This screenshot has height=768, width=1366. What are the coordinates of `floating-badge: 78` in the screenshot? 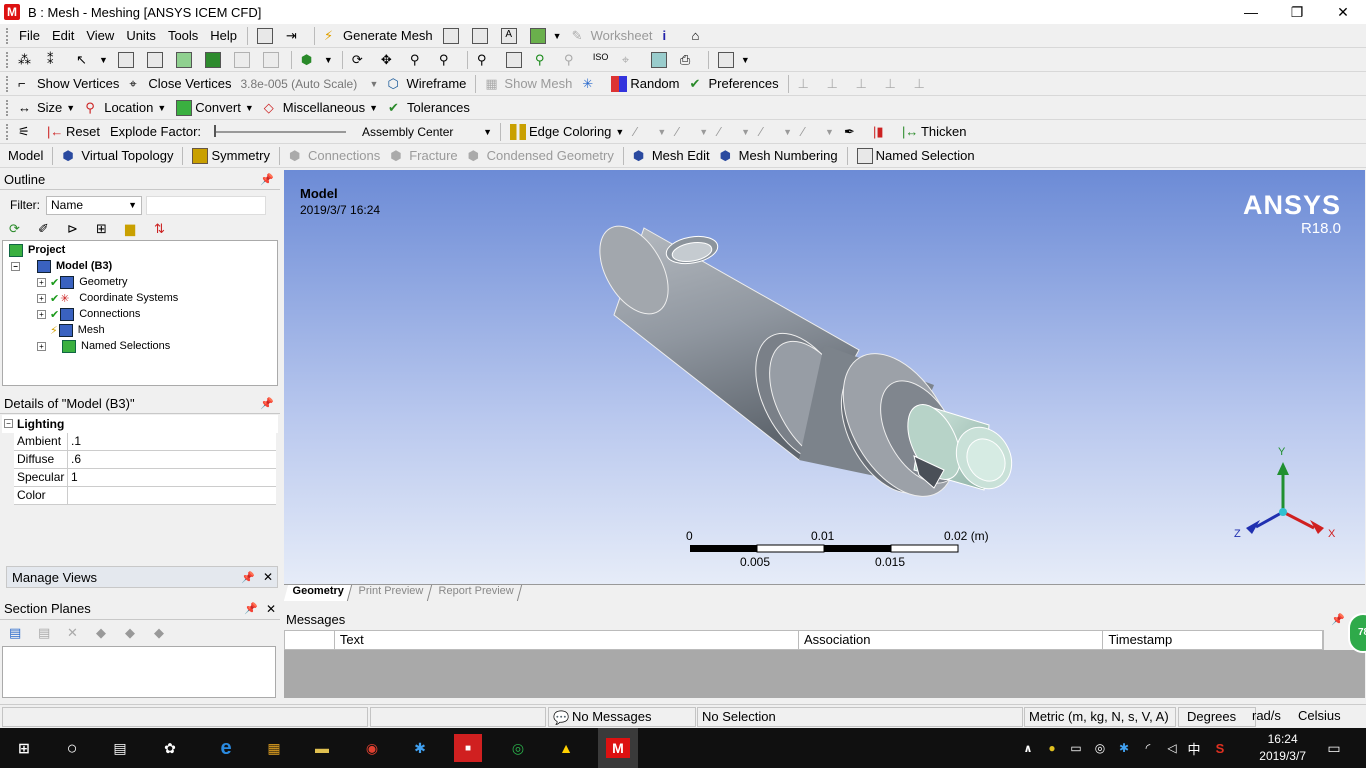 It's located at (1357, 633).